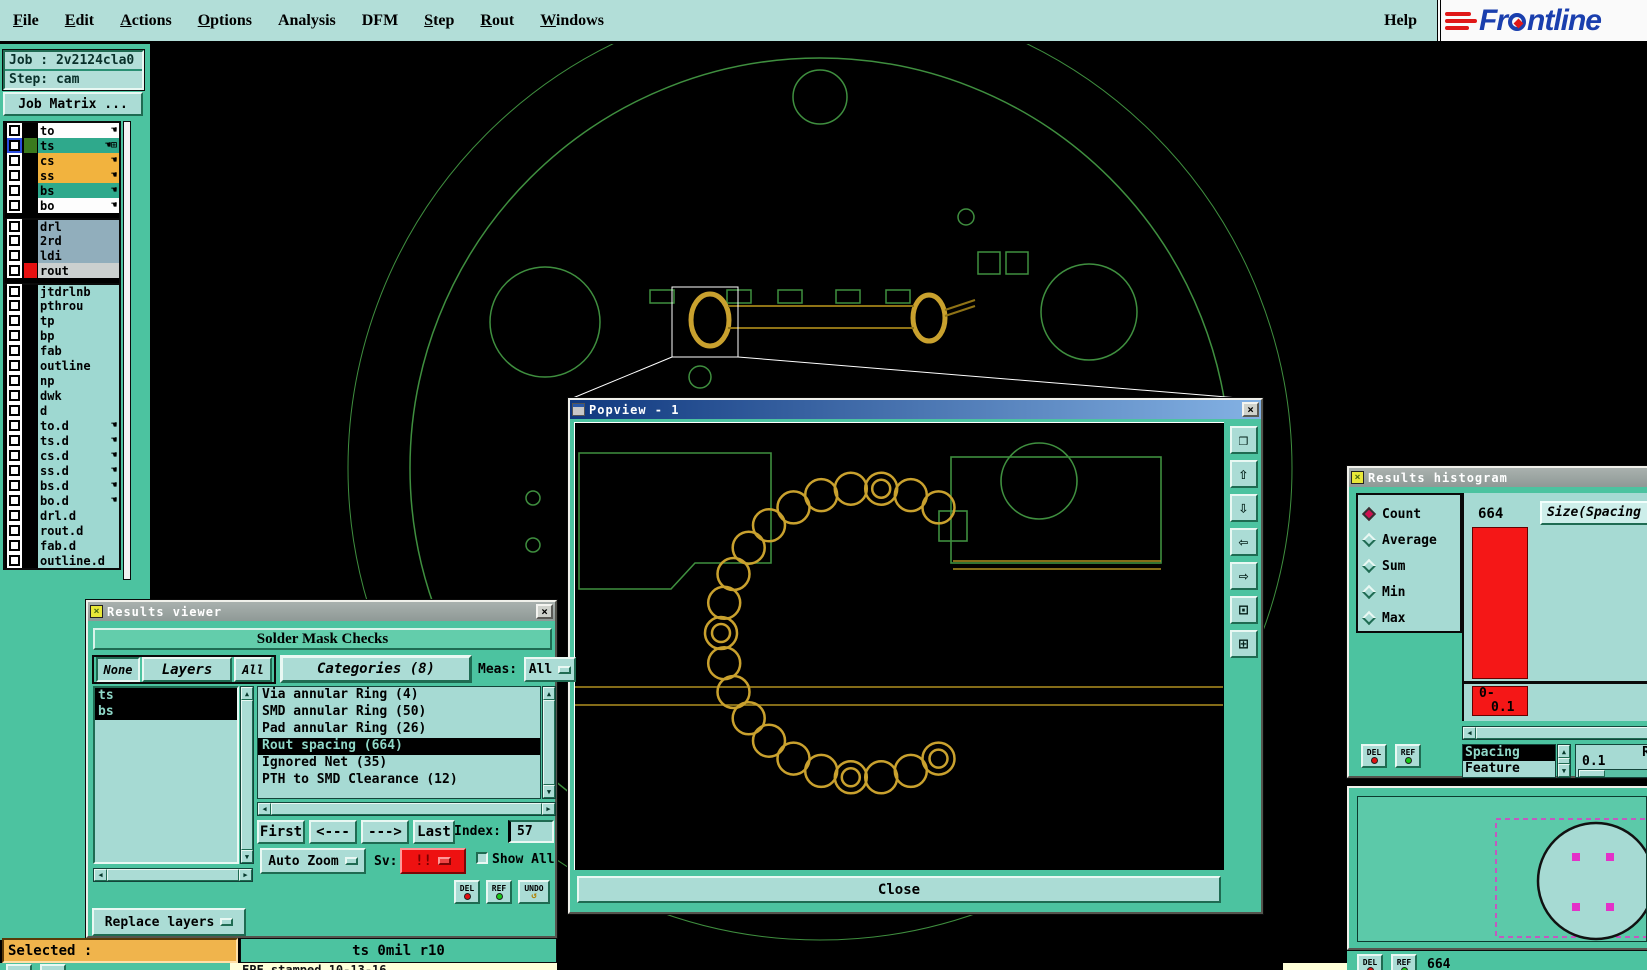 The image size is (1647, 970). Describe the element at coordinates (399, 780) in the screenshot. I see `category-item: PTH to SMD Clearance (12)` at that location.